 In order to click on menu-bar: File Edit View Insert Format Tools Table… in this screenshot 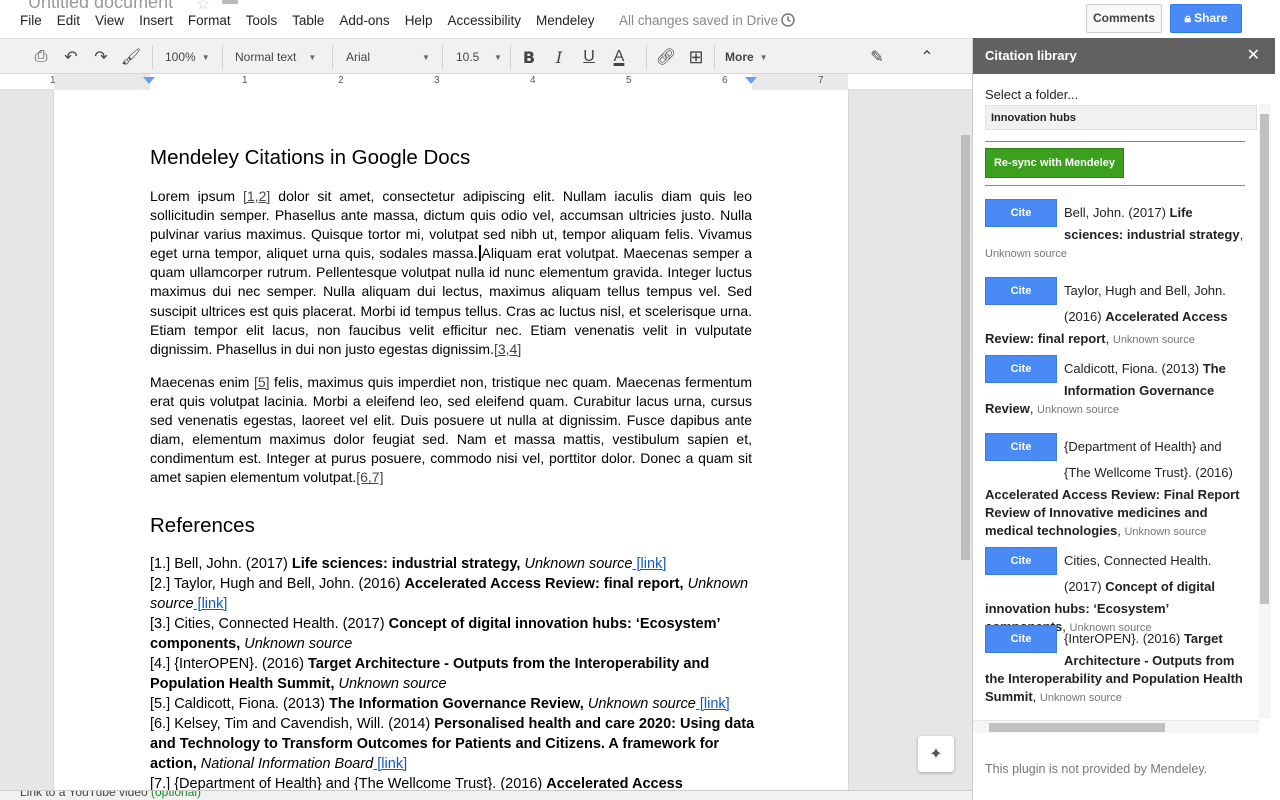, I will do `click(315, 20)`.